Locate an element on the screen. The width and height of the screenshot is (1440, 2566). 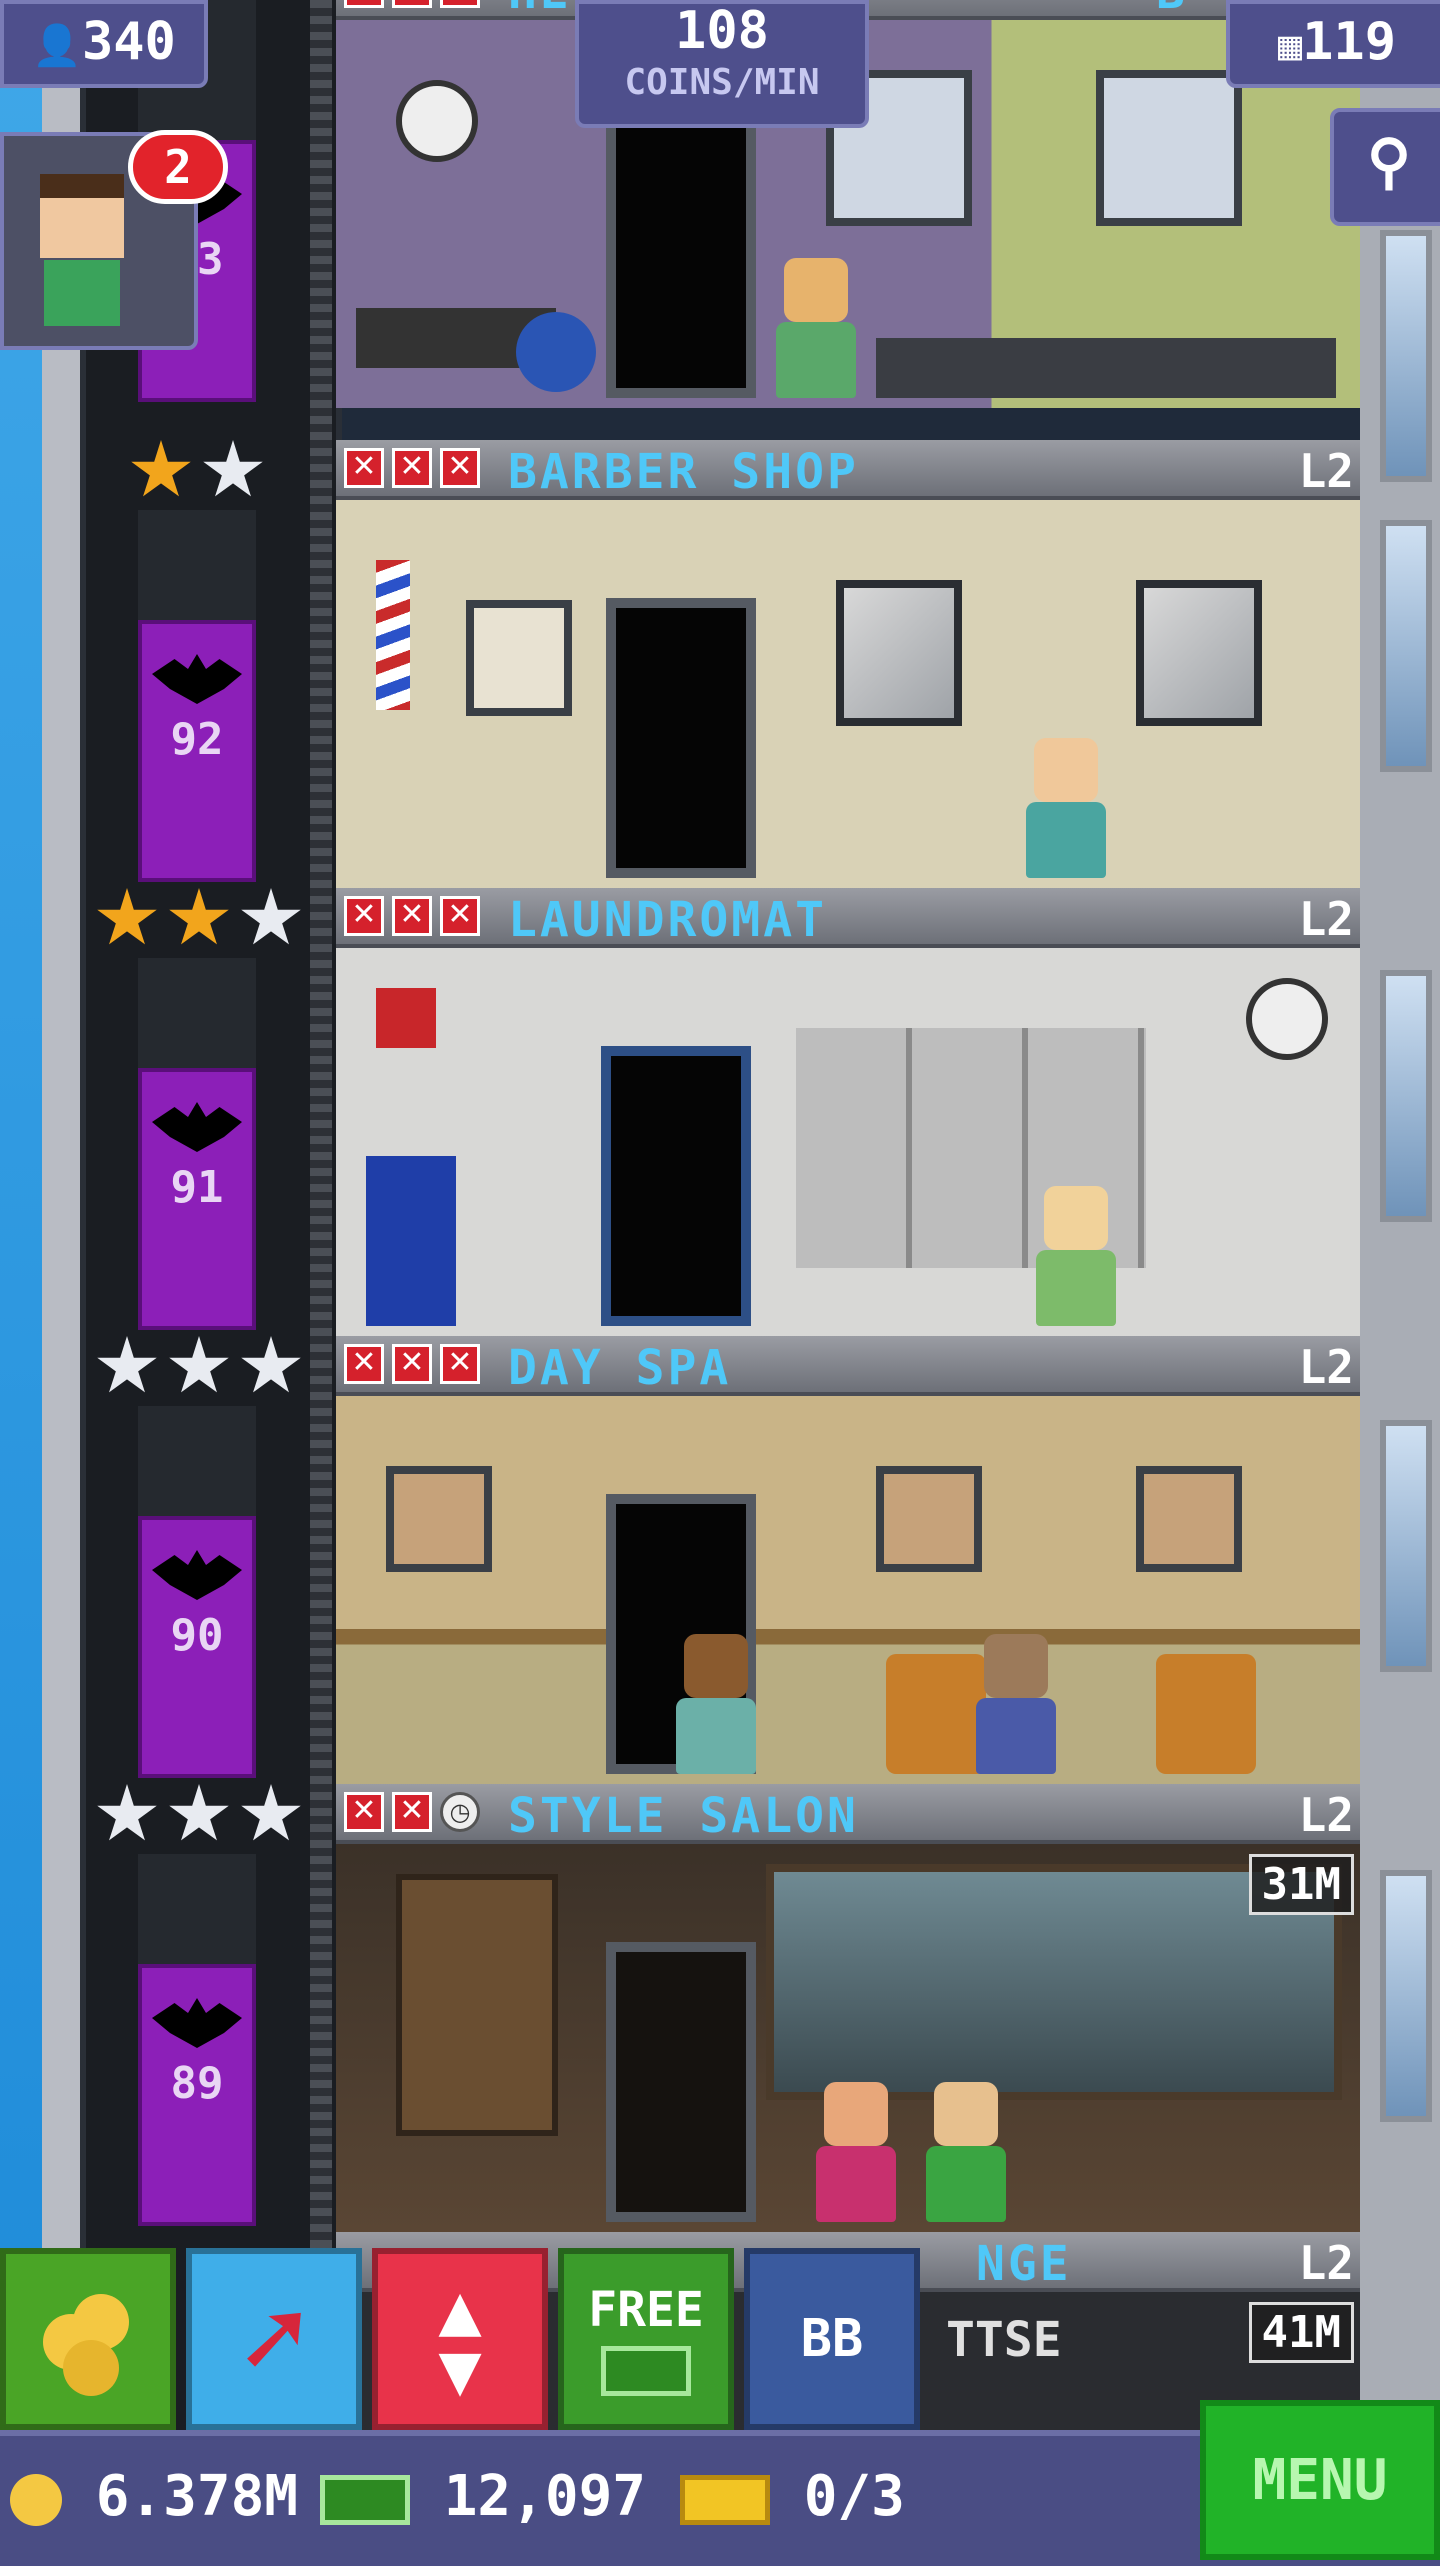
elevator-floor-number: 89 is located at coordinates (197, 2083).